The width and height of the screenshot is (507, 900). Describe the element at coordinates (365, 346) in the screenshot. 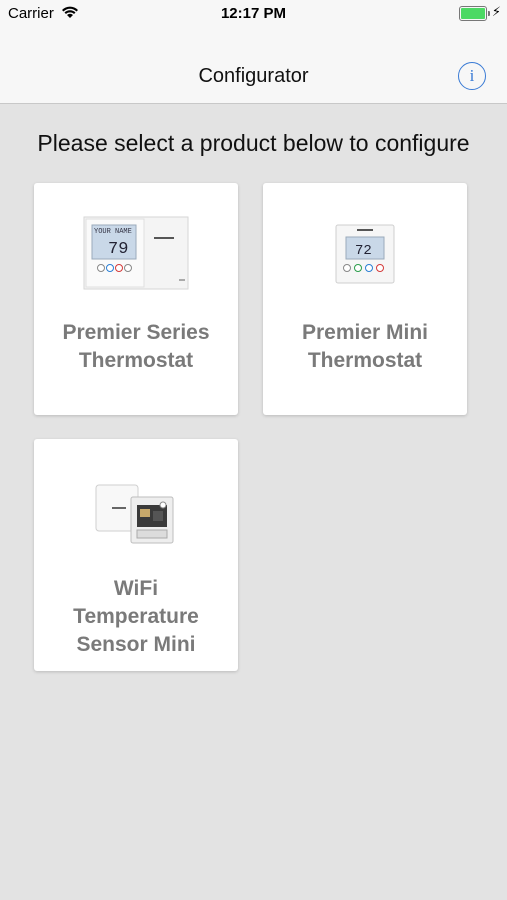

I see `product-card-label: Premier Mini Thermostat` at that location.